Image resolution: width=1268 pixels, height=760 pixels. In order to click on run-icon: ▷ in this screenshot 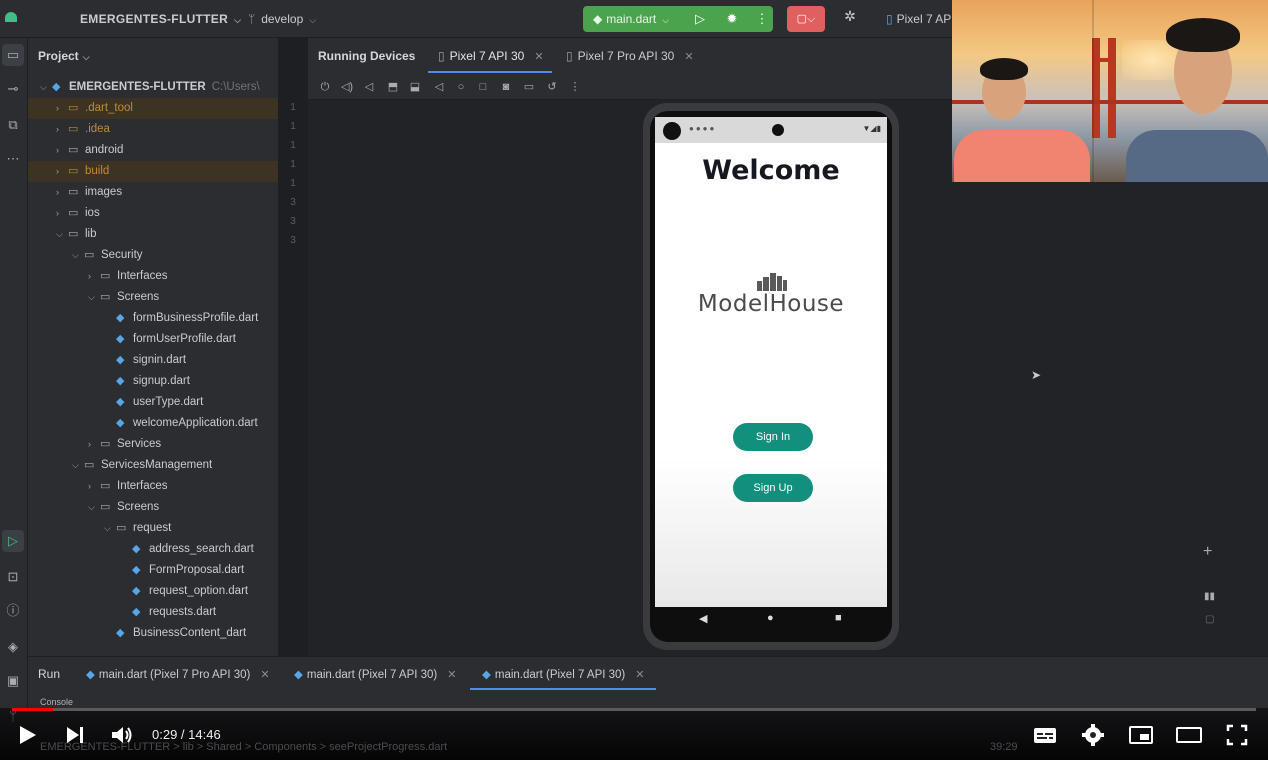, I will do `click(700, 19)`.